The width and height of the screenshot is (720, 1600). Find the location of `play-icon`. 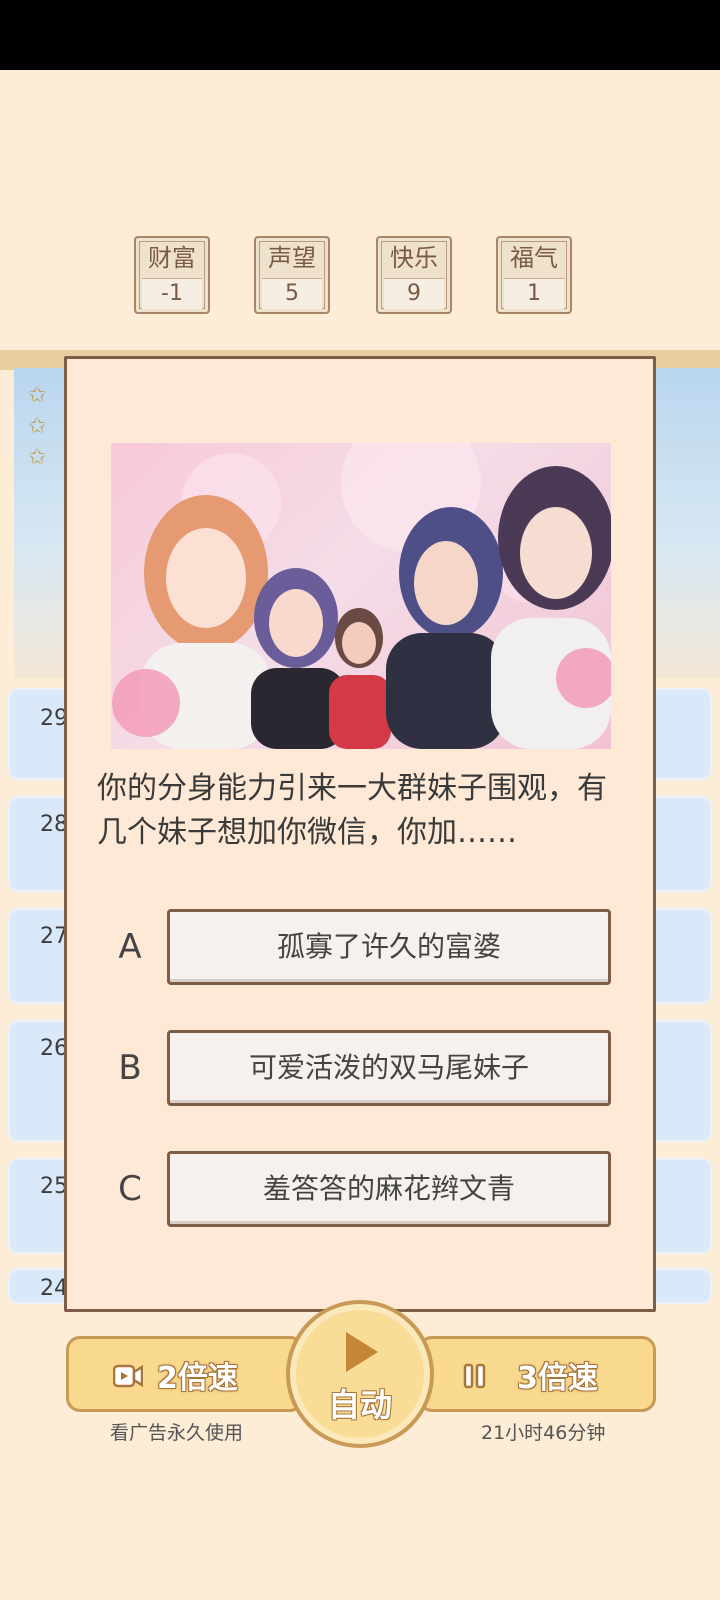

play-icon is located at coordinates (362, 1352).